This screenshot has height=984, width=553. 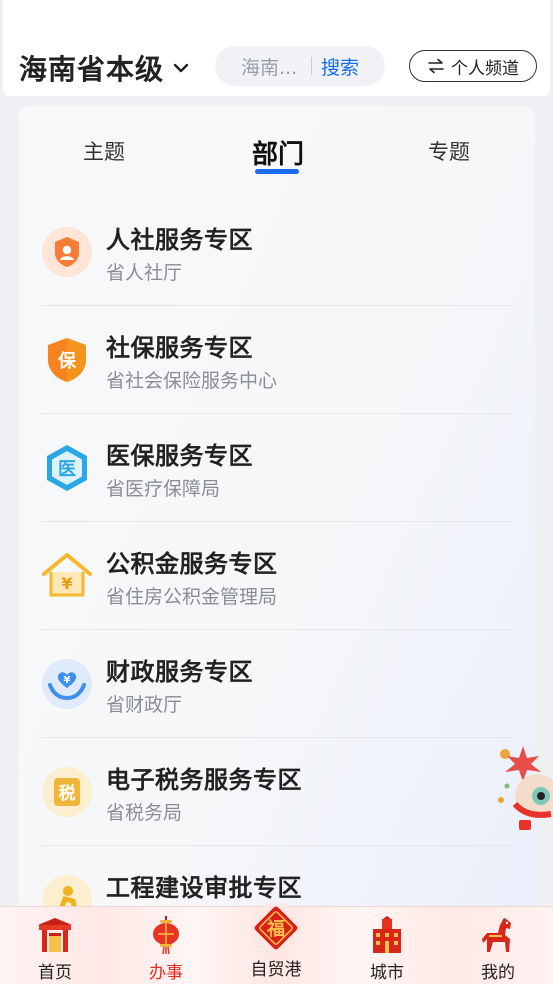 What do you see at coordinates (276, 360) in the screenshot?
I see `list-item: 保 社保服务专区 省社会保险服务中心` at bounding box center [276, 360].